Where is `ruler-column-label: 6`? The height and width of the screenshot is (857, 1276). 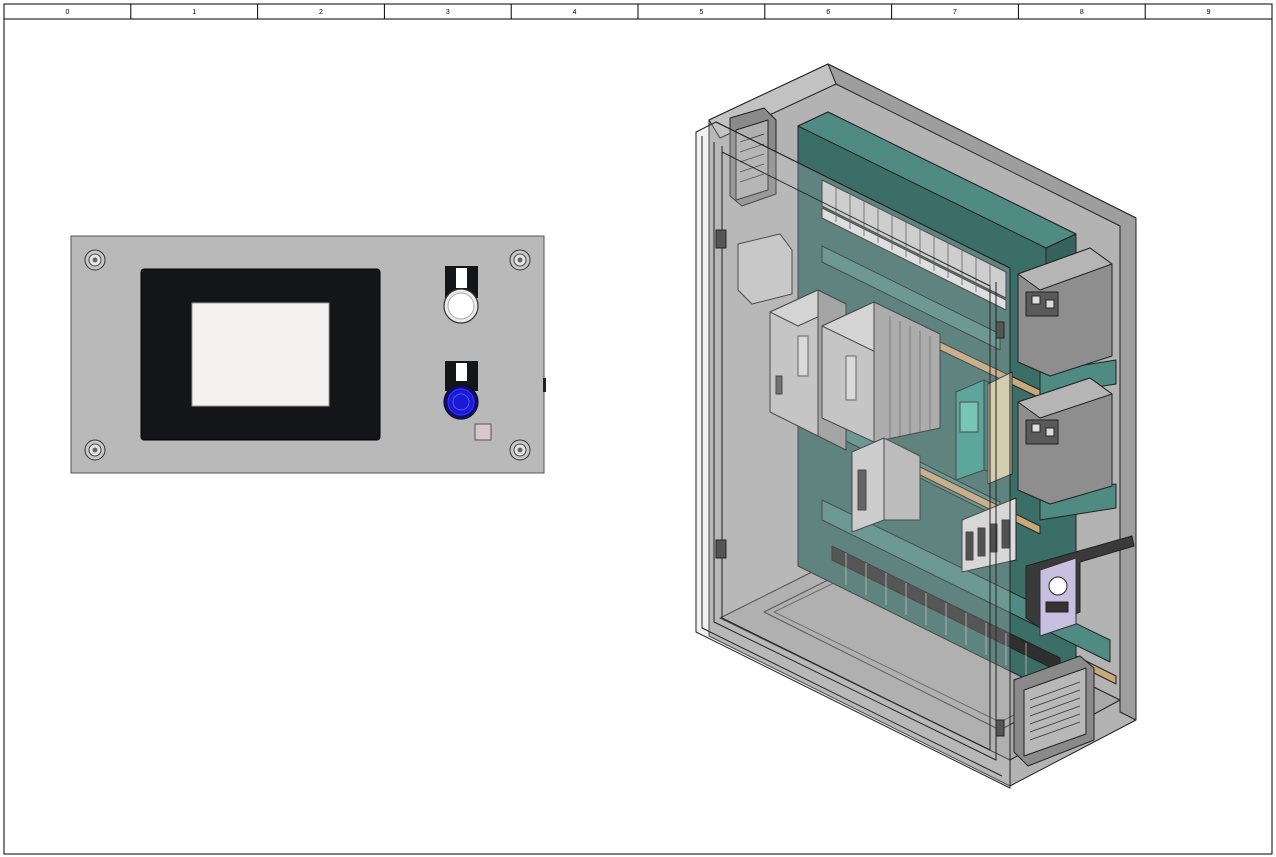
ruler-column-label: 6 is located at coordinates (828, 12).